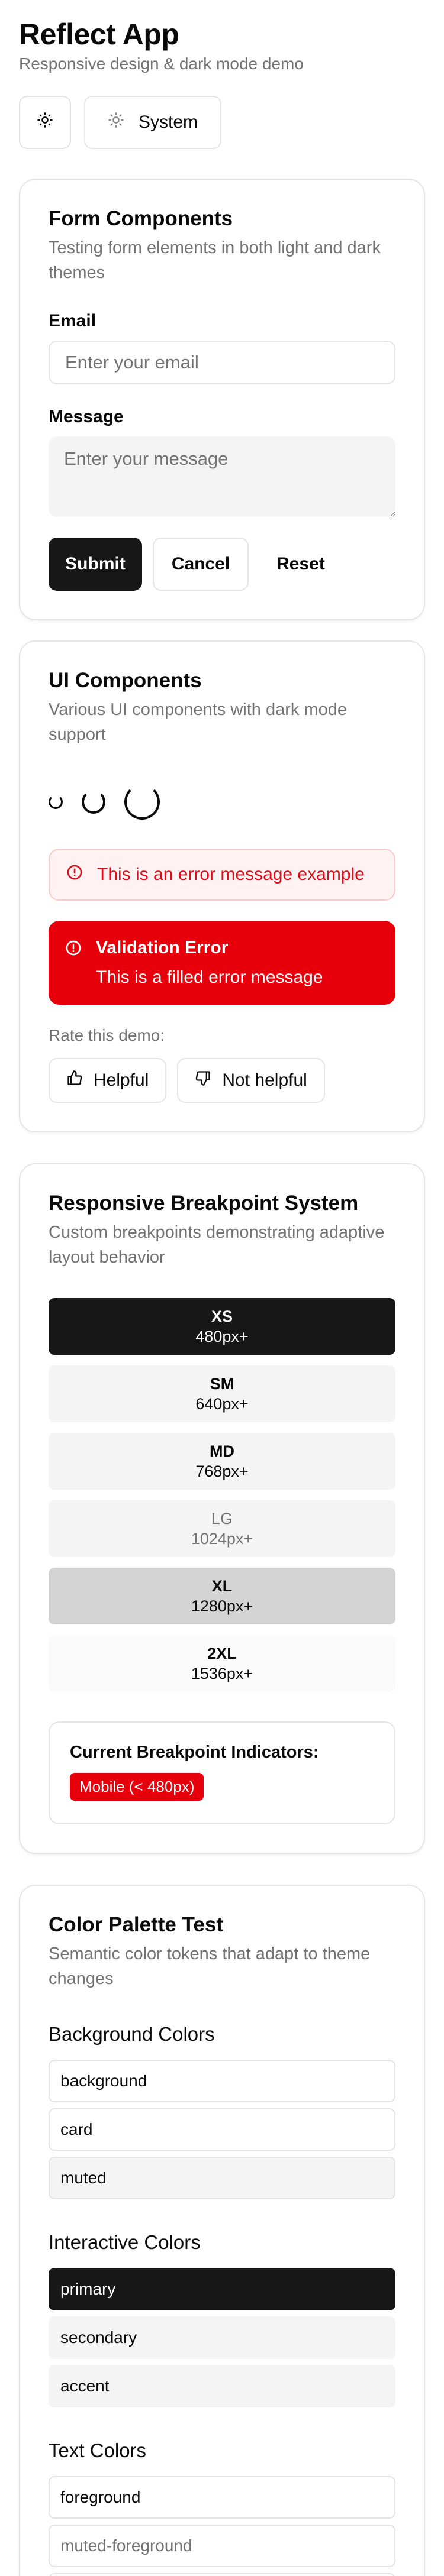 The image size is (444, 2576). Describe the element at coordinates (222, 2574) in the screenshot. I see `swatch-destructive: destructive` at that location.